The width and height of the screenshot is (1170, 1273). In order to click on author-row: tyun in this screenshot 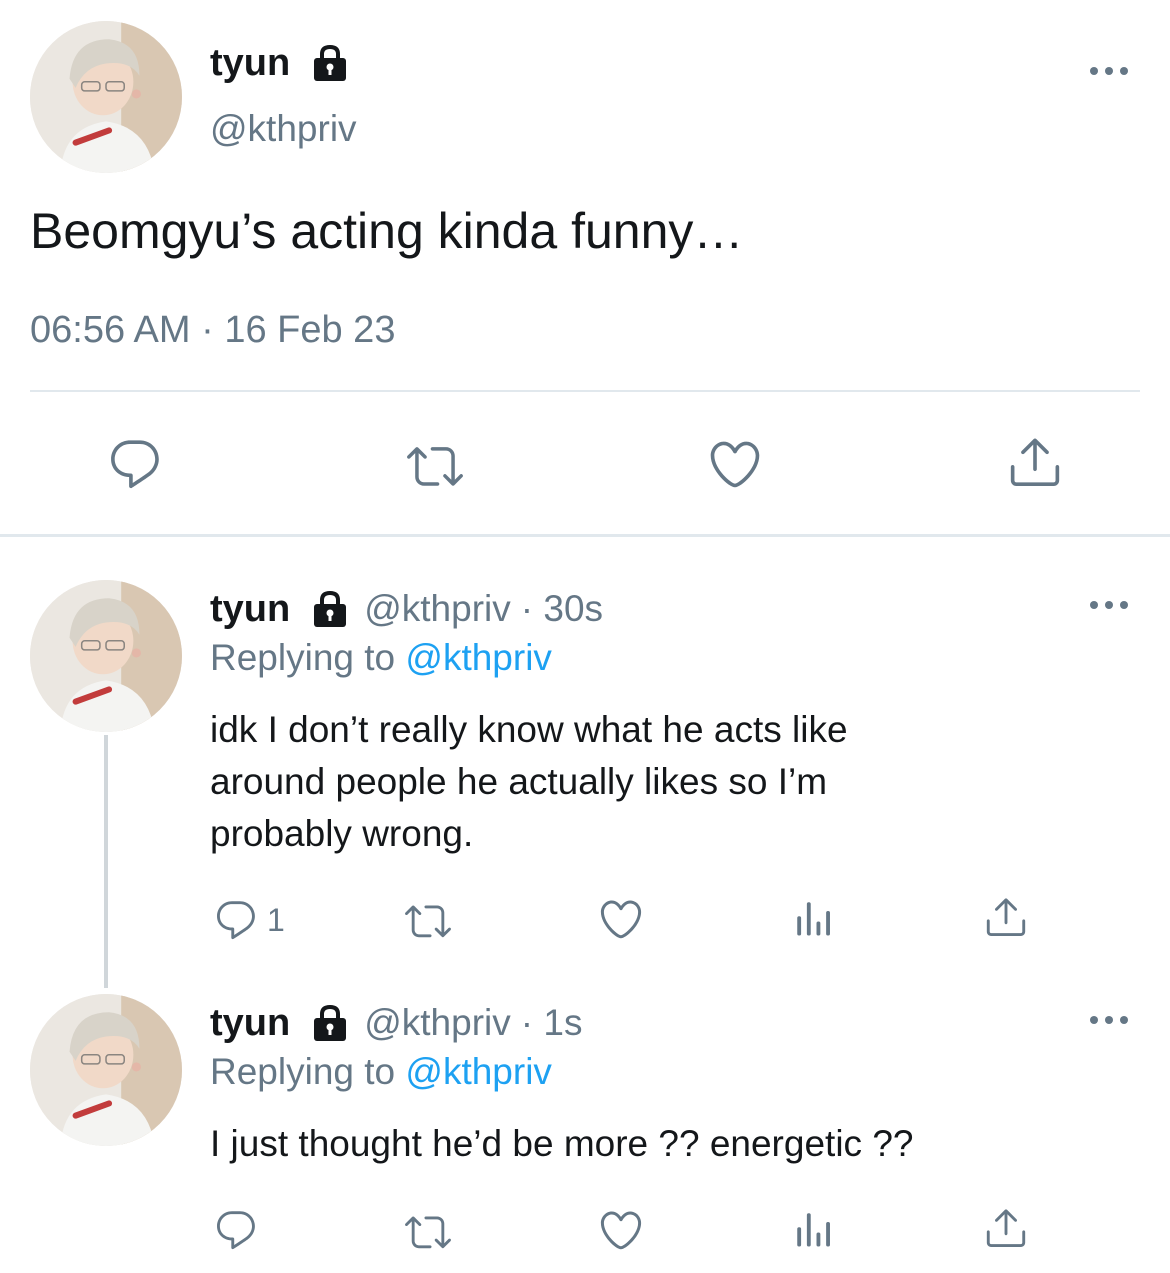, I will do `click(280, 63)`.